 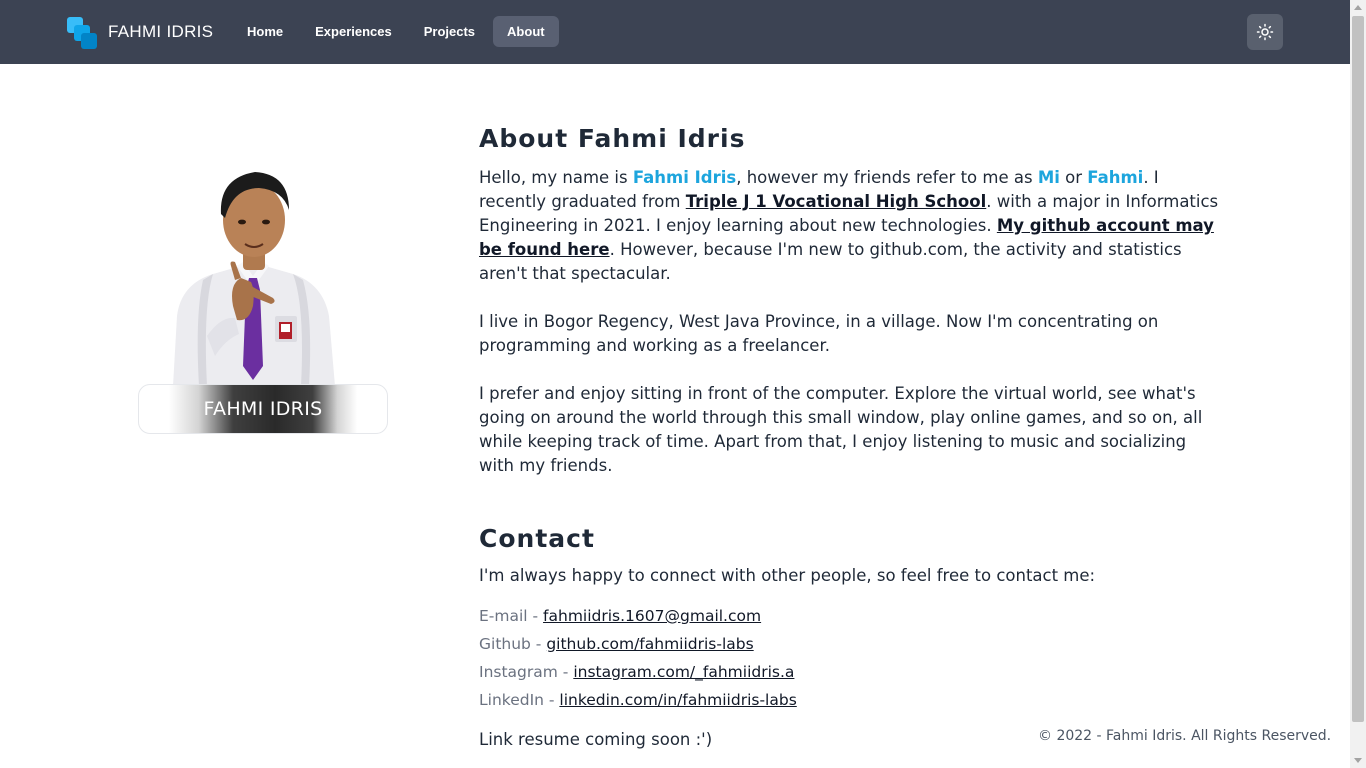 What do you see at coordinates (612, 138) in the screenshot?
I see `about-title: About Fahmi Idris` at bounding box center [612, 138].